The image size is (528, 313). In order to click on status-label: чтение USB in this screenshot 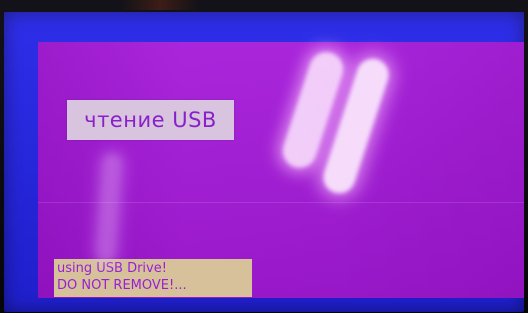, I will do `click(150, 120)`.